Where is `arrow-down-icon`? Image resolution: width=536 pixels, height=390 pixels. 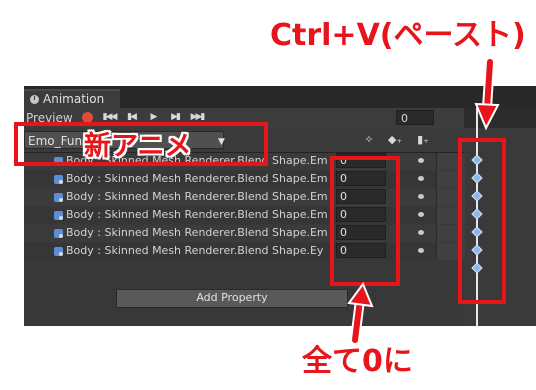
arrow-down-icon is located at coordinates (487, 94).